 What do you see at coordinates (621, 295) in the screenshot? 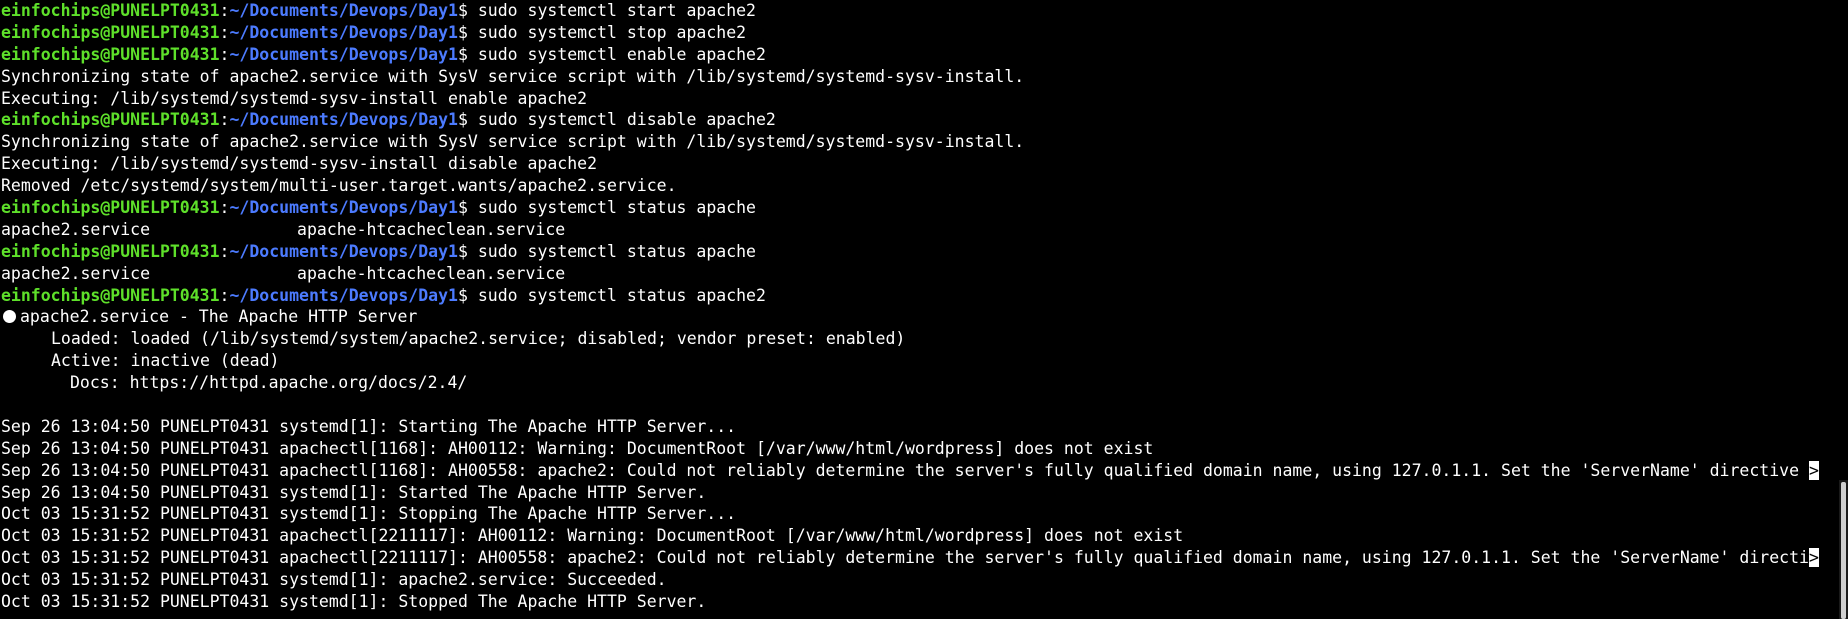
I see `command-text: sudo systemctl status apache2` at bounding box center [621, 295].